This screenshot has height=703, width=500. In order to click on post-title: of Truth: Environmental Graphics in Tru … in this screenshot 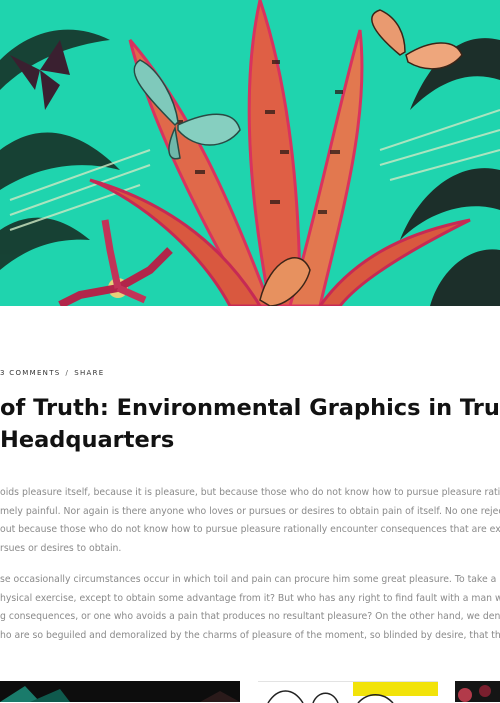, I will do `click(250, 424)`.